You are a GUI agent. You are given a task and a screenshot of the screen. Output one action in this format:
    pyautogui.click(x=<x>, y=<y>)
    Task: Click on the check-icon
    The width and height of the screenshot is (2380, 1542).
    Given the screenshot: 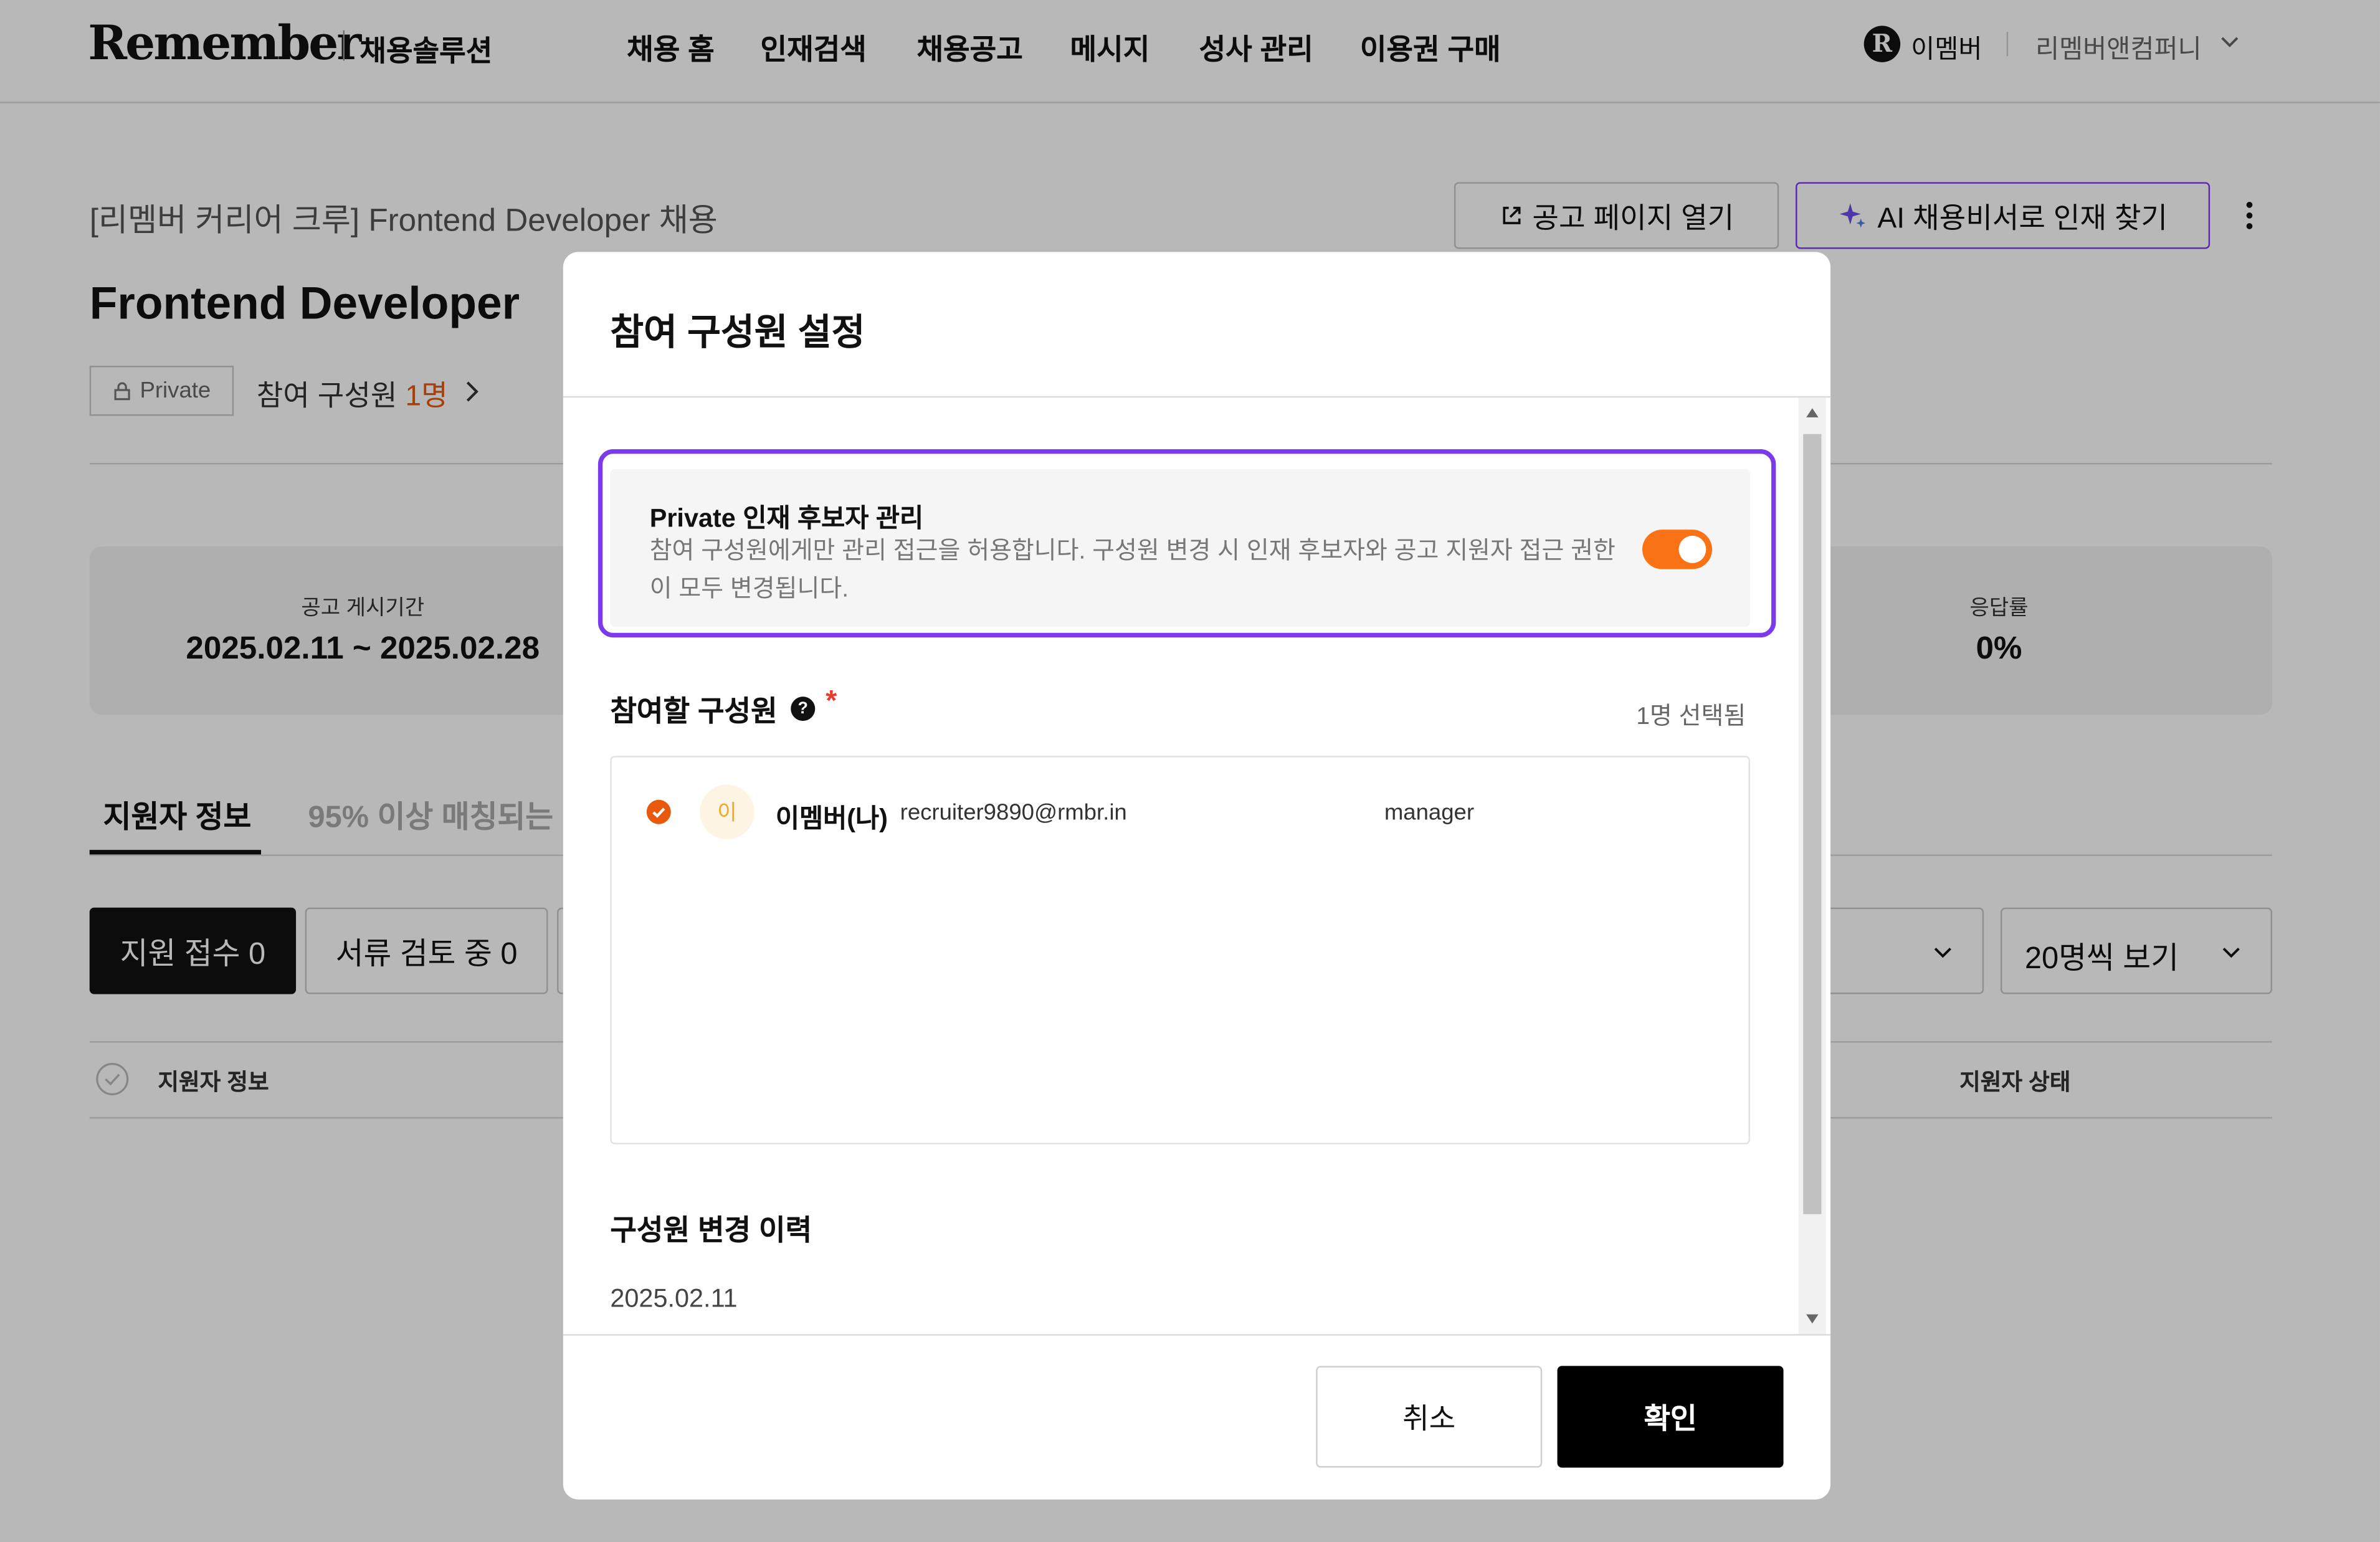 What is the action you would take?
    pyautogui.click(x=659, y=813)
    